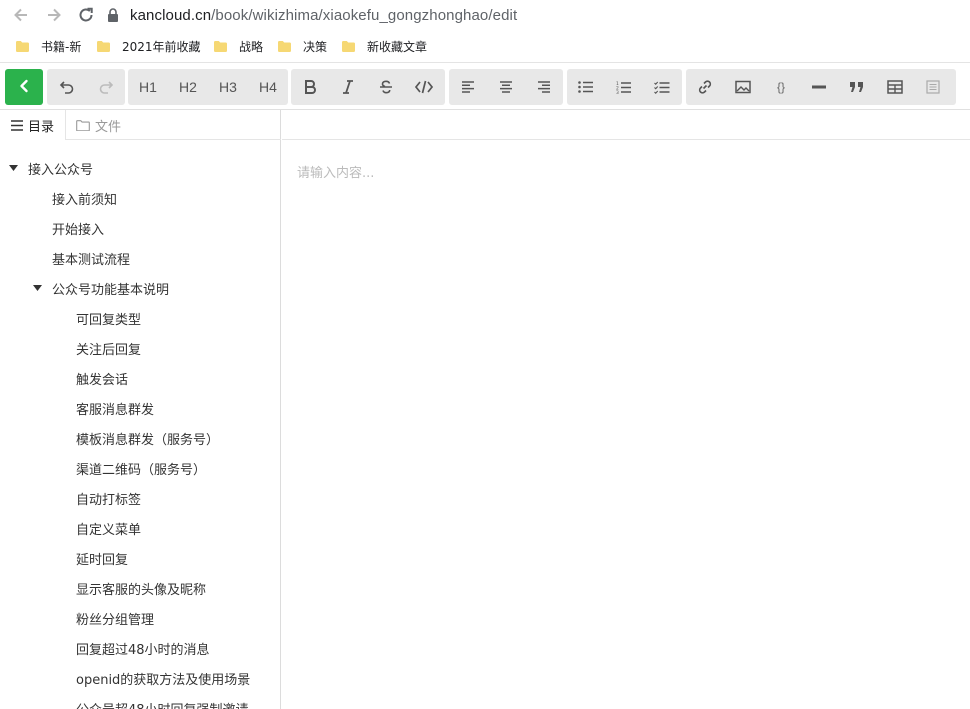 The width and height of the screenshot is (970, 709). I want to click on bookmark-item: 新收藏文章, so click(384, 46).